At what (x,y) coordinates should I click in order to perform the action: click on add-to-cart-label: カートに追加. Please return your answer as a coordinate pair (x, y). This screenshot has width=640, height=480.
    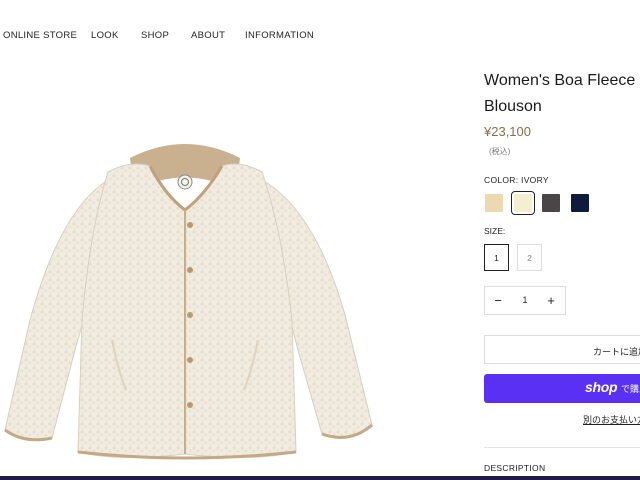
    Looking at the image, I should click on (616, 352).